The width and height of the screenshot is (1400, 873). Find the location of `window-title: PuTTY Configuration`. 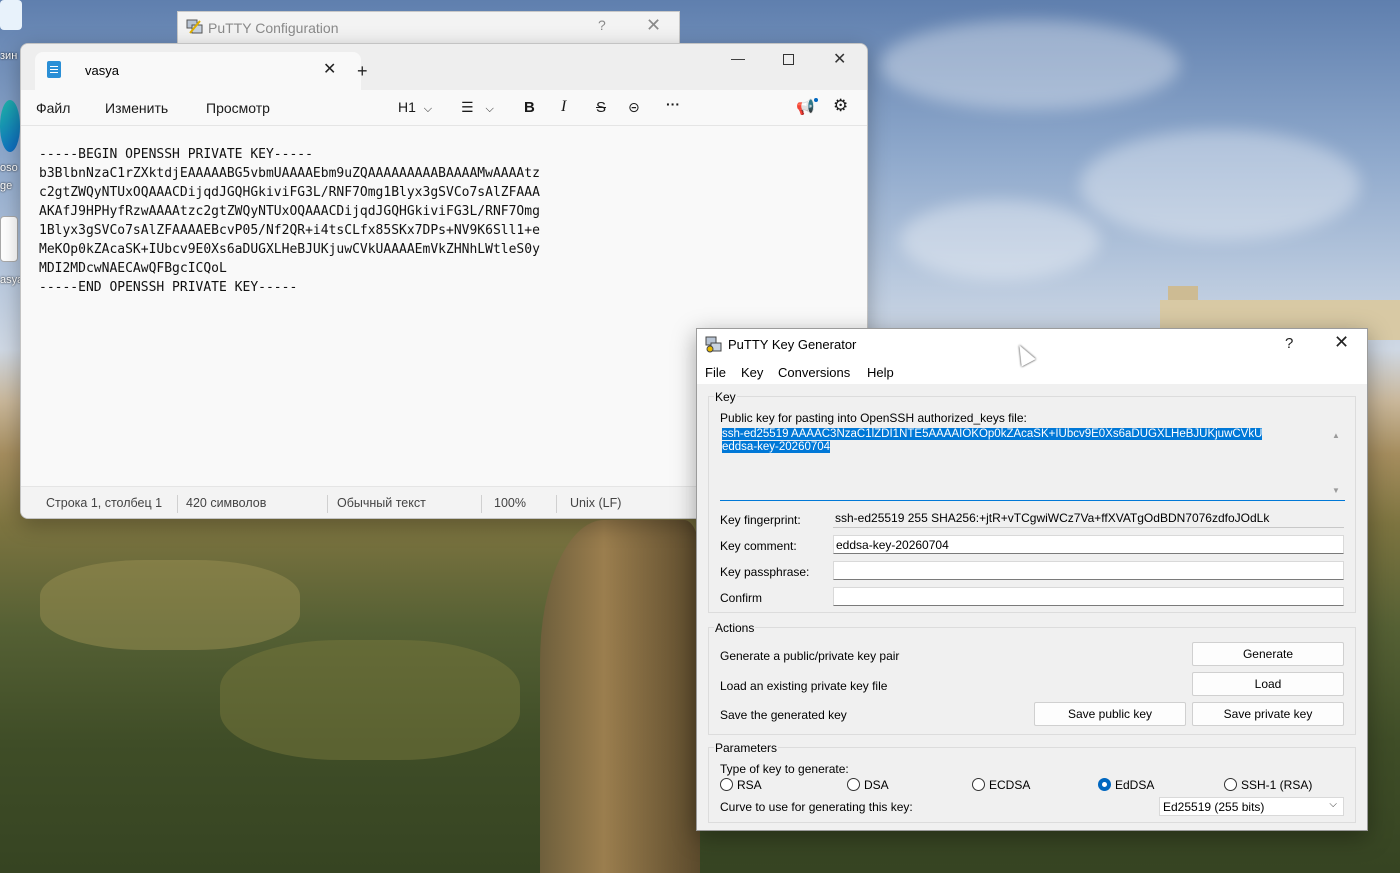

window-title: PuTTY Configuration is located at coordinates (273, 28).